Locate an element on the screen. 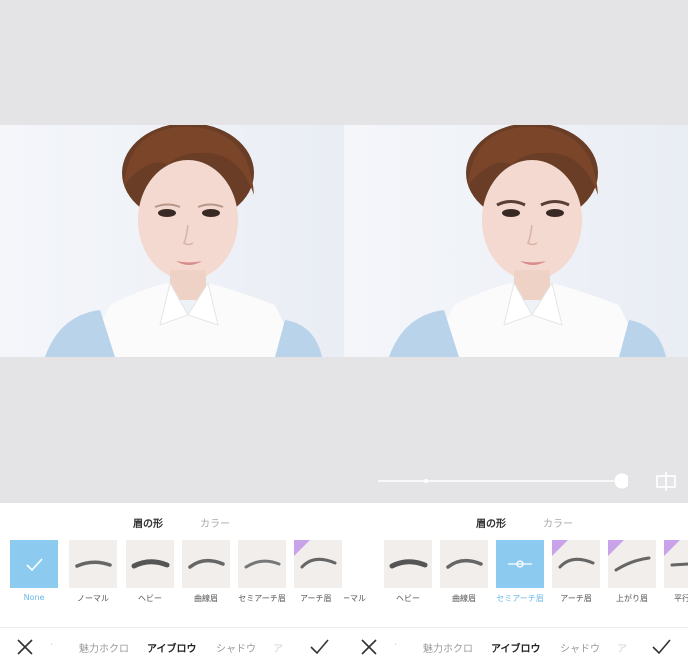 This screenshot has width=688, height=665. slider-adjust-icon is located at coordinates (520, 564).